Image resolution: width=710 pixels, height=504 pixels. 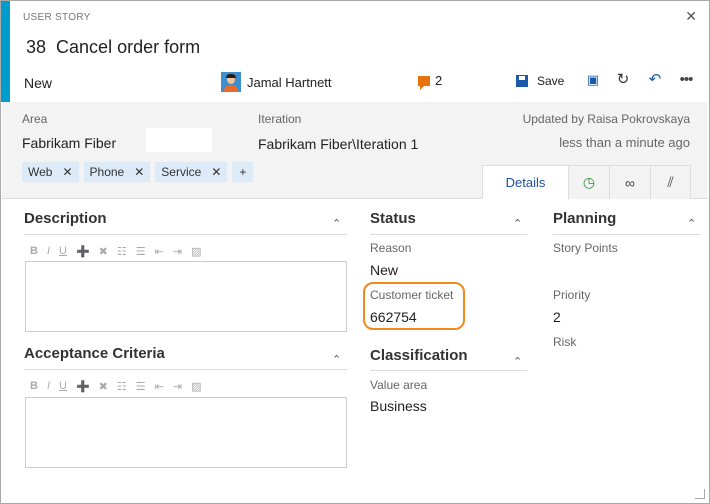 I want to click on assigned-to-field: Jamal Hartnett, so click(x=276, y=82).